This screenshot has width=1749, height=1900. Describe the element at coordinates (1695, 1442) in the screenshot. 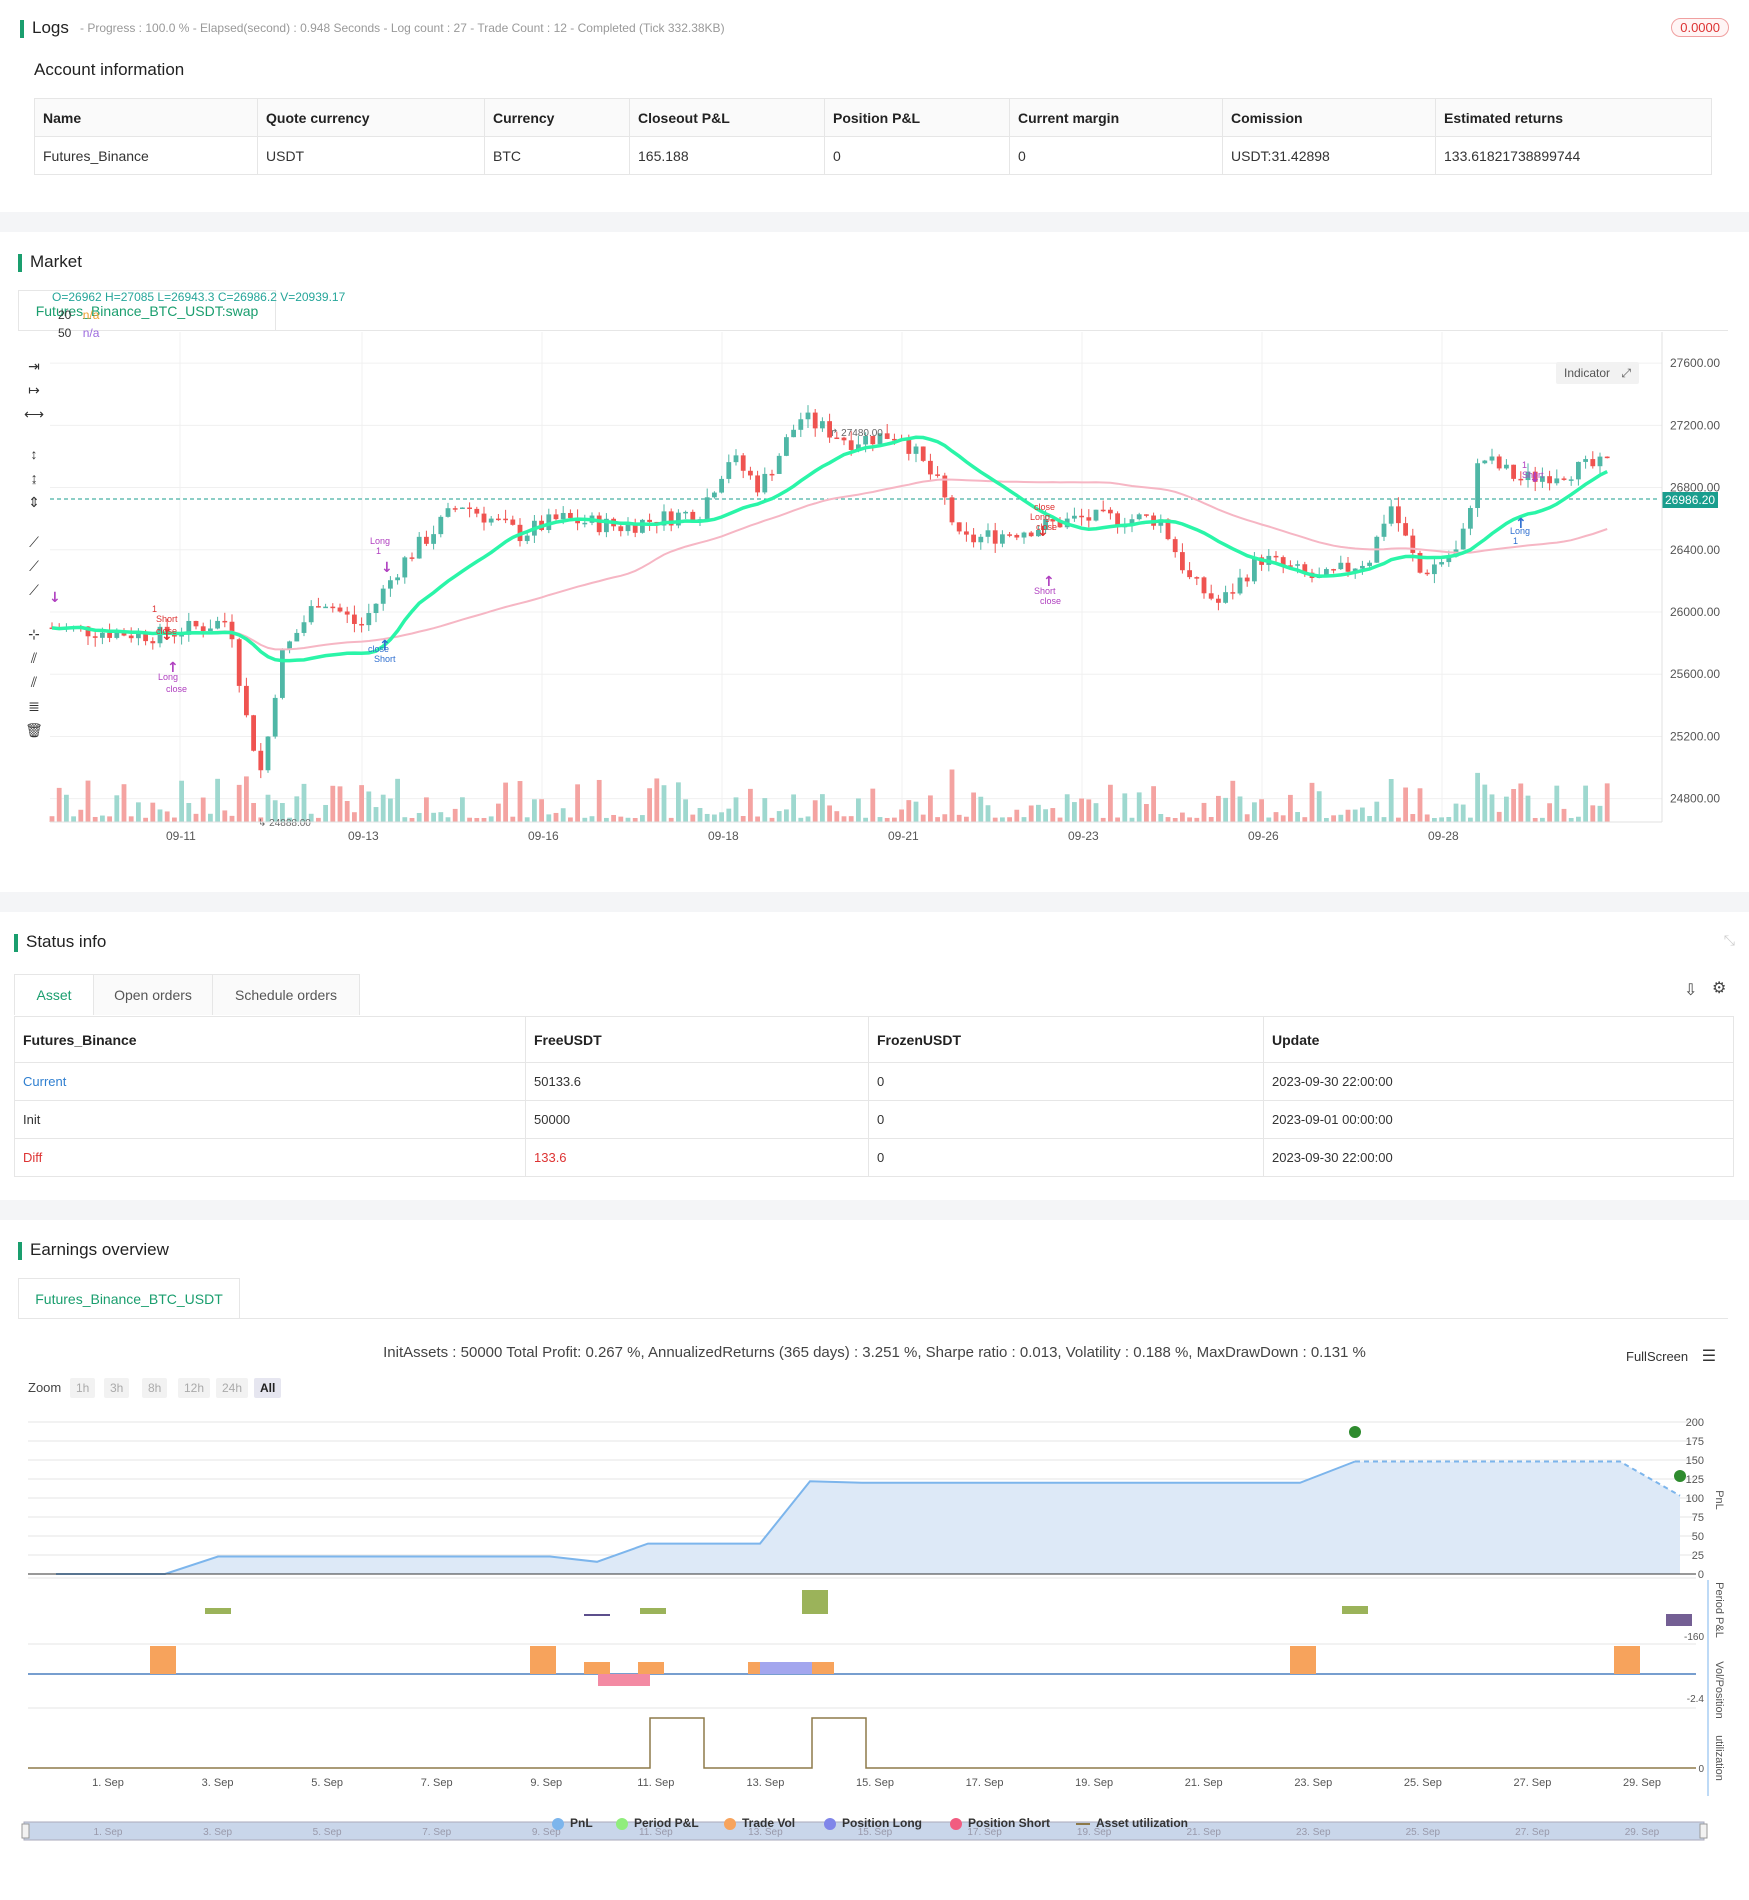

I see `pnl-tick: 175` at that location.